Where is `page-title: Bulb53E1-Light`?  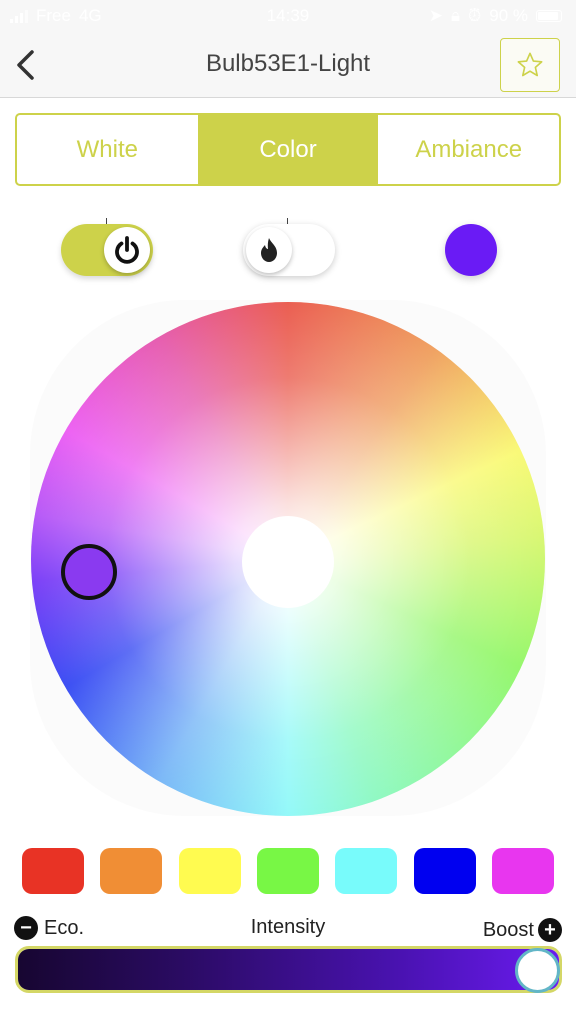
page-title: Bulb53E1-Light is located at coordinates (288, 63).